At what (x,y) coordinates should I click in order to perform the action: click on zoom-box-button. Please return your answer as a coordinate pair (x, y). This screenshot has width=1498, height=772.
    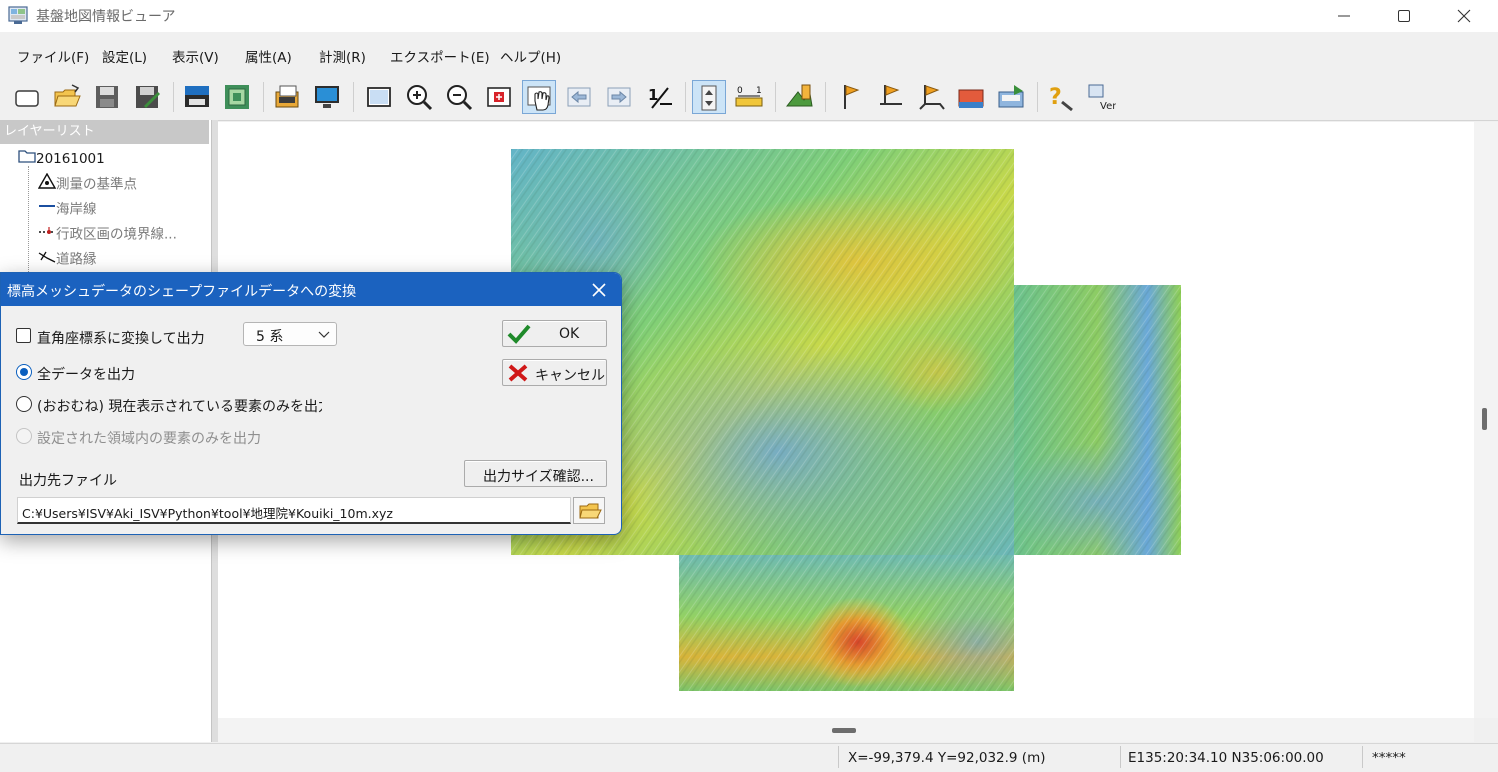
    Looking at the image, I should click on (499, 97).